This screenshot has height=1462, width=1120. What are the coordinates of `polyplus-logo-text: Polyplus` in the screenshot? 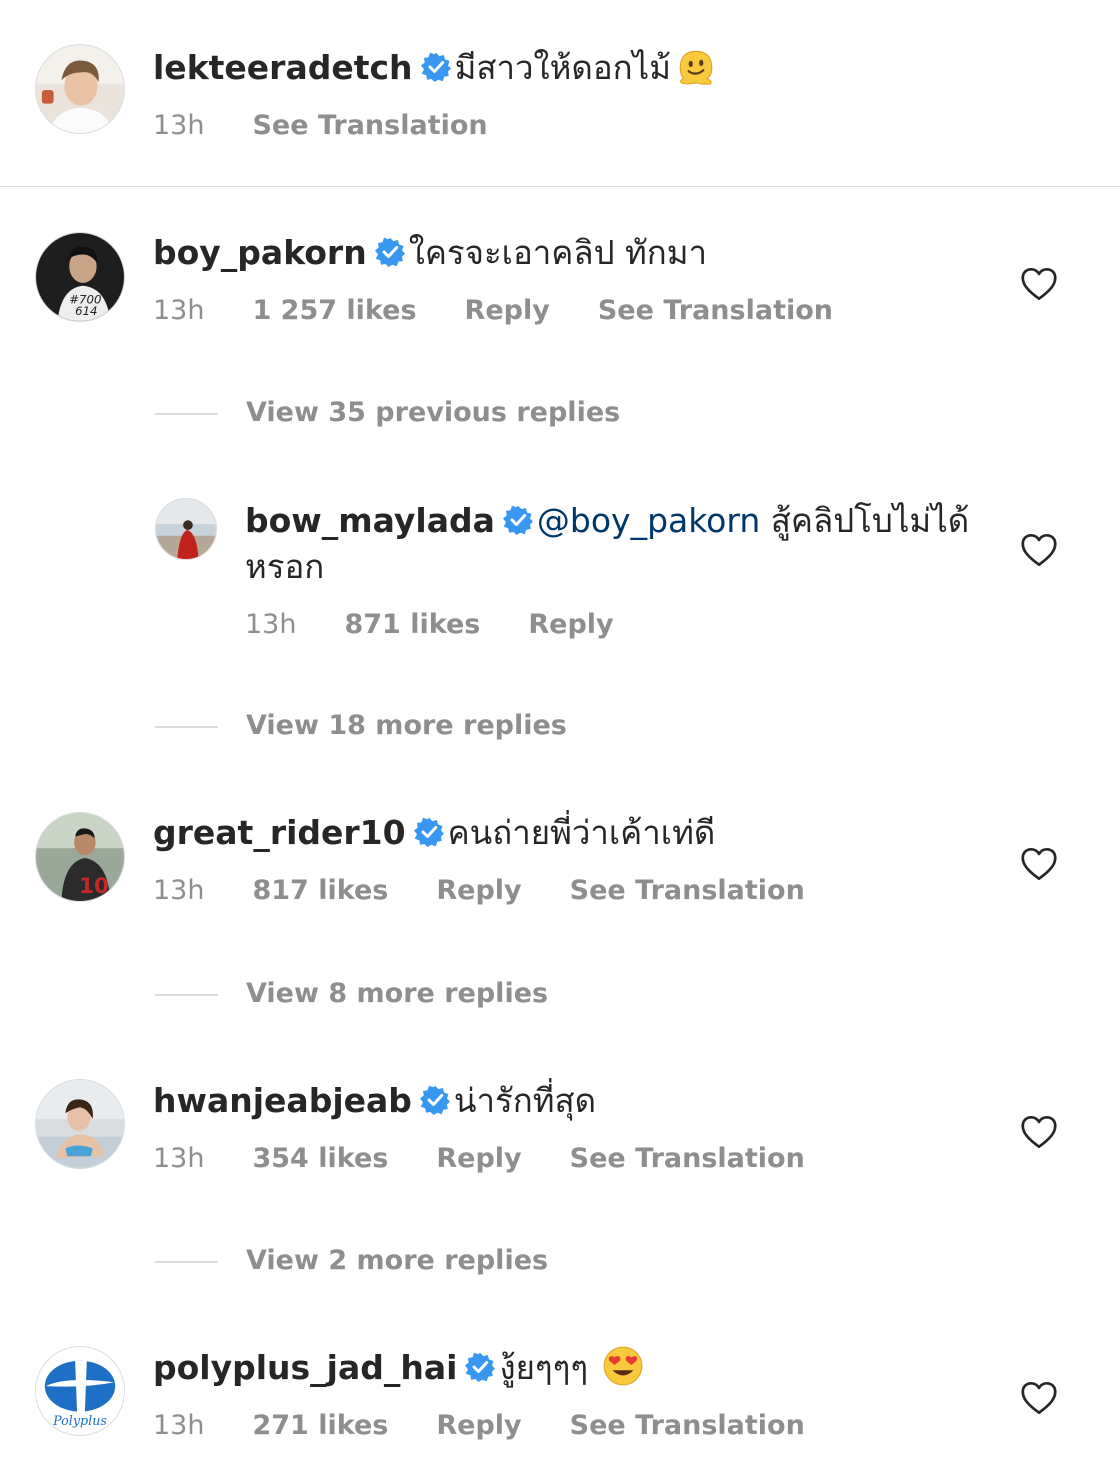 It's located at (79, 1420).